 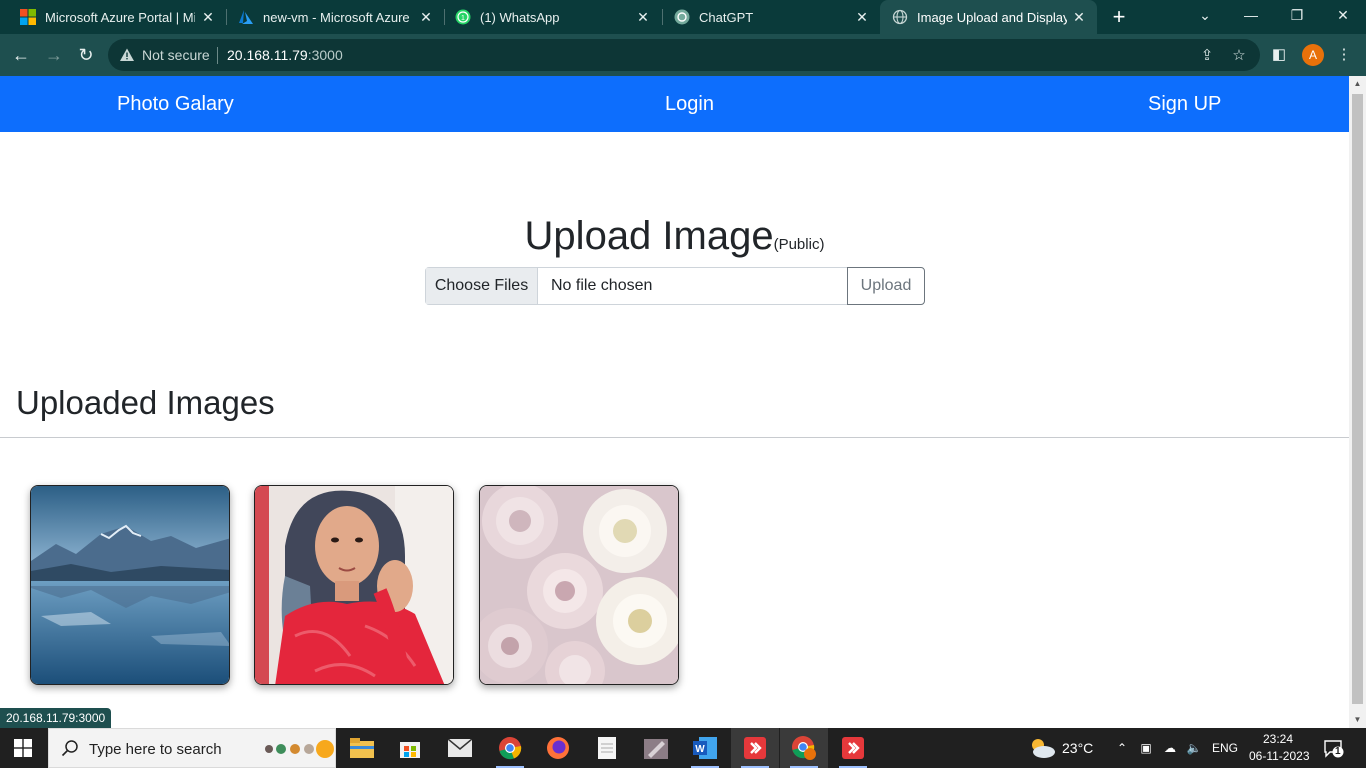 I want to click on network-device-icon: ▣, so click(x=1146, y=748).